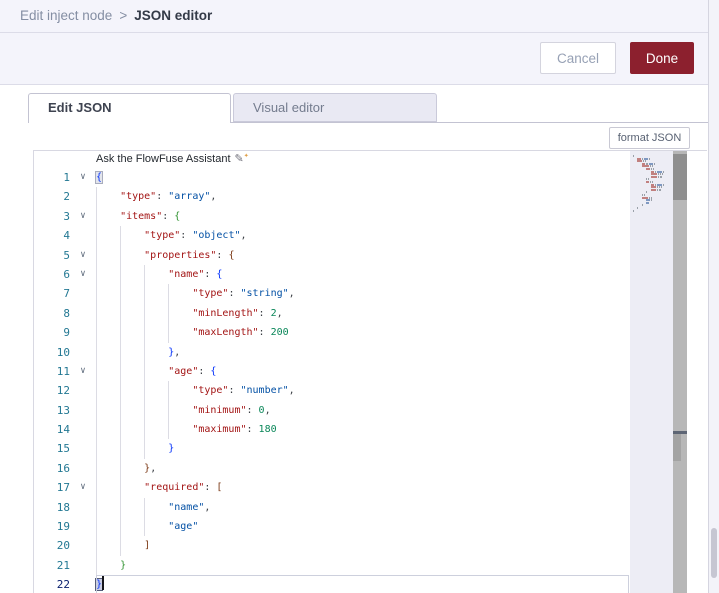 Image resolution: width=719 pixels, height=593 pixels. Describe the element at coordinates (66, 216) in the screenshot. I see `line-number: 3` at that location.